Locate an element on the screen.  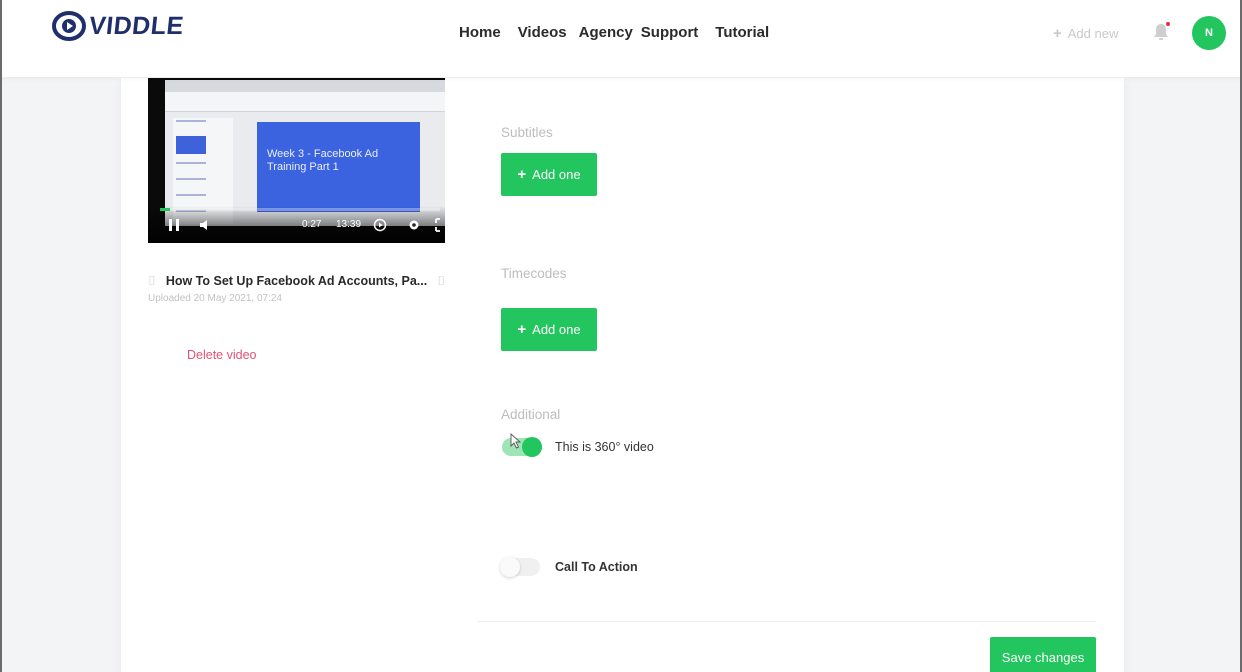
save-changes-button: Save changes is located at coordinates (1043, 654).